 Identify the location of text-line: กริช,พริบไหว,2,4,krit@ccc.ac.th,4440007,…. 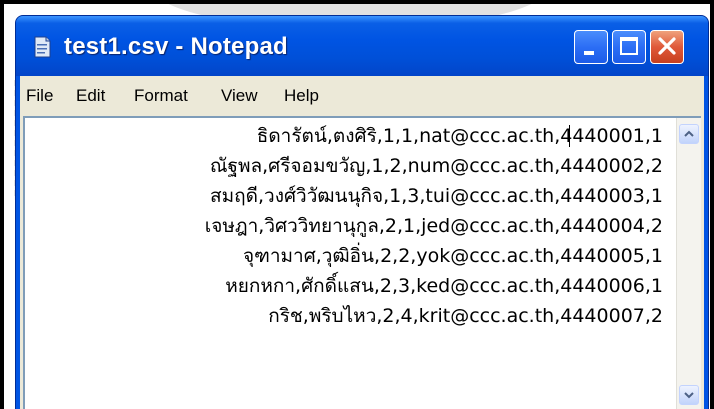
(465, 316).